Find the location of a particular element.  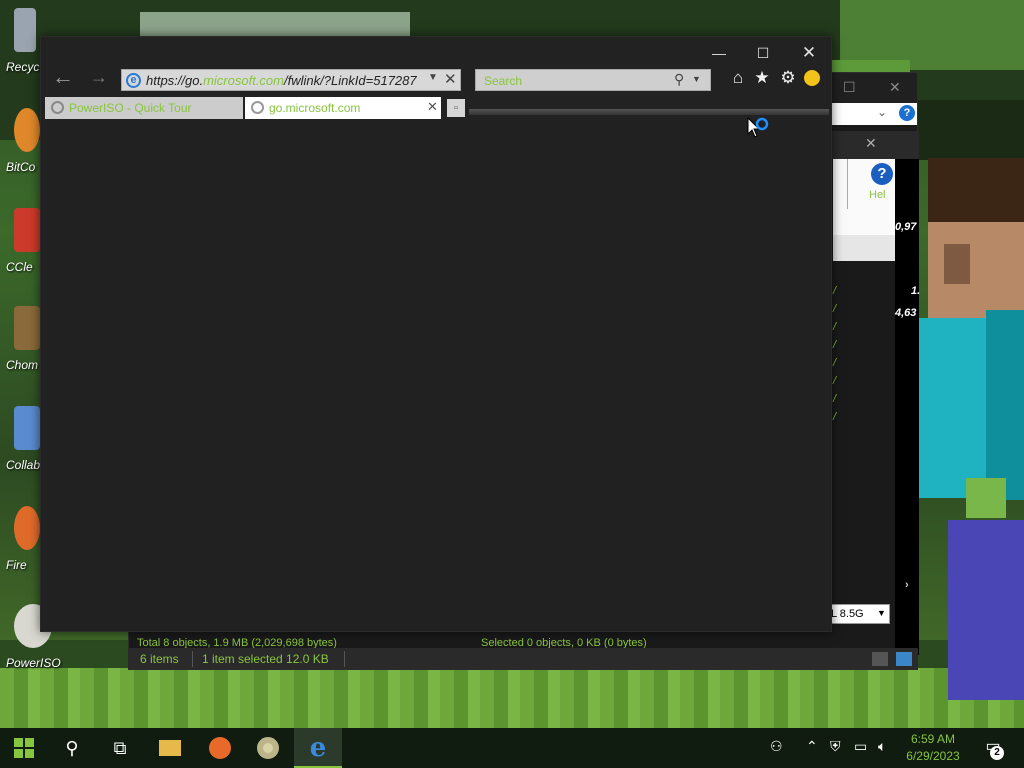

url-prefix: https://go. is located at coordinates (175, 80).